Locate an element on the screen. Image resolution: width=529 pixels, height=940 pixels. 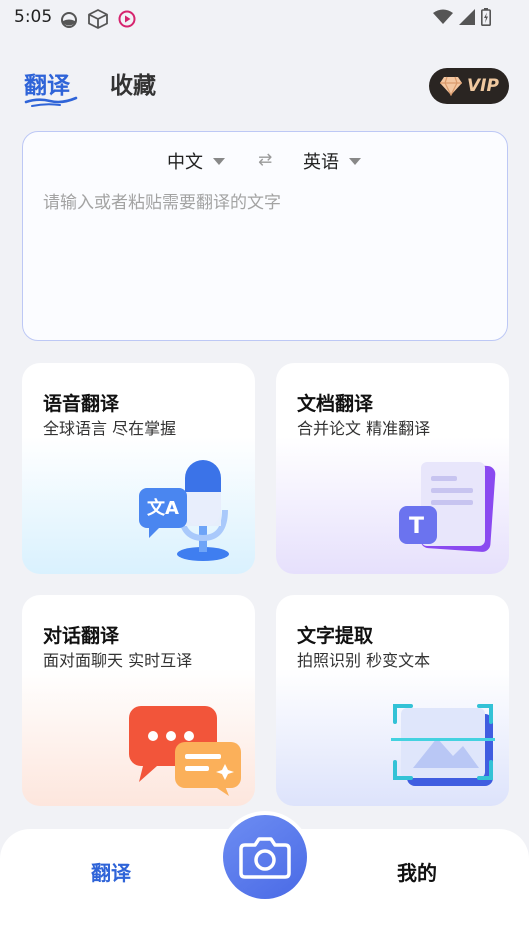
status-icons-right is located at coordinates (462, 17).